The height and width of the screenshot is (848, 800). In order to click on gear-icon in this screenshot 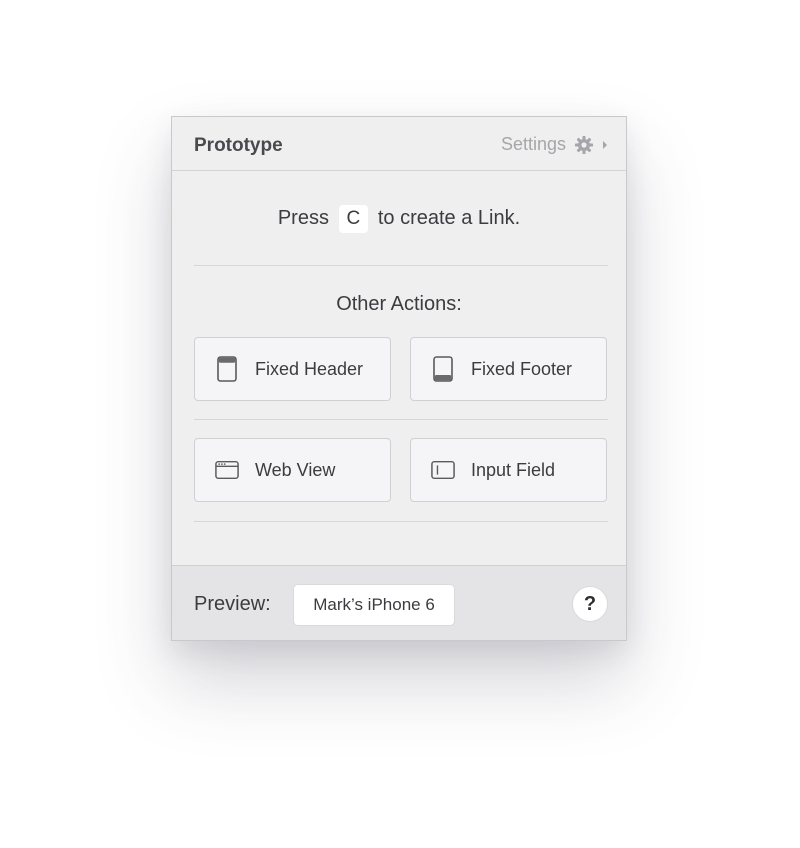, I will do `click(584, 144)`.